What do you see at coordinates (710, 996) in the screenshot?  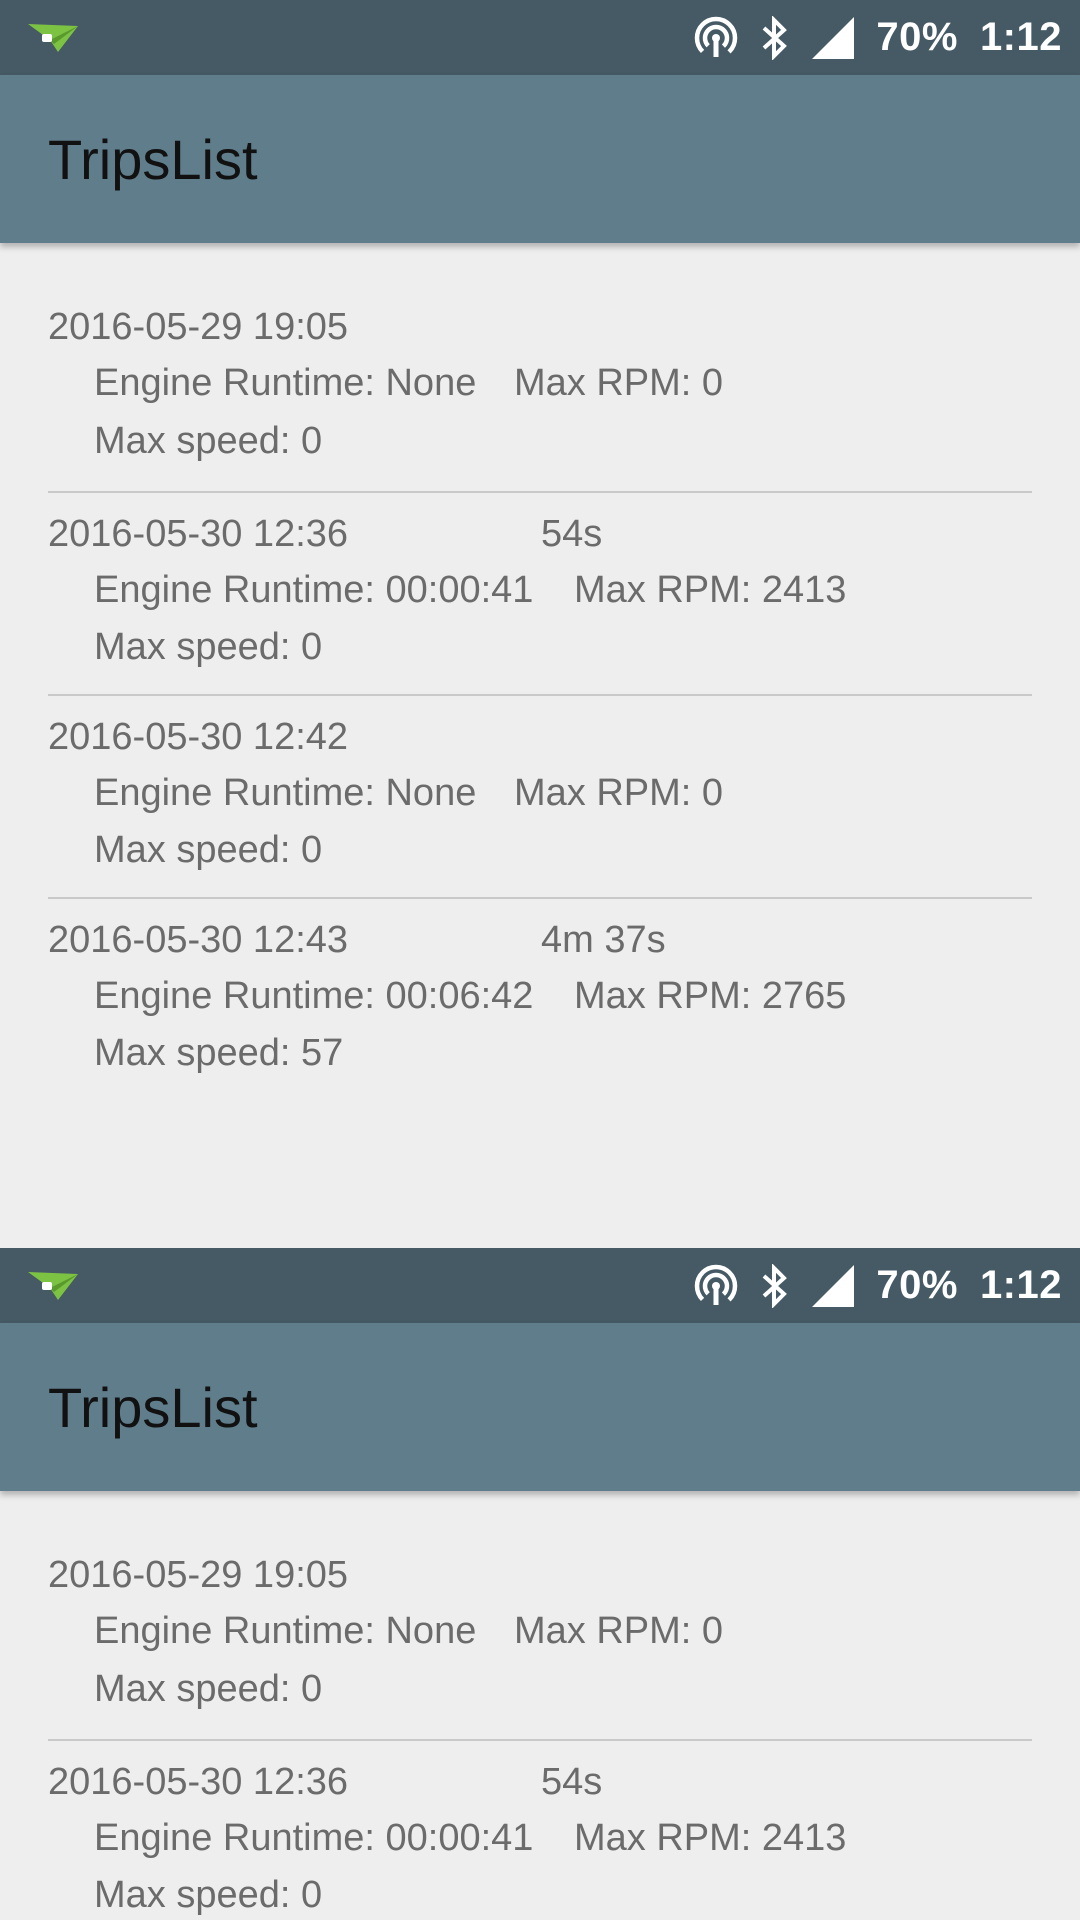 I see `trip-max-rpm: Max RPM: 2765` at bounding box center [710, 996].